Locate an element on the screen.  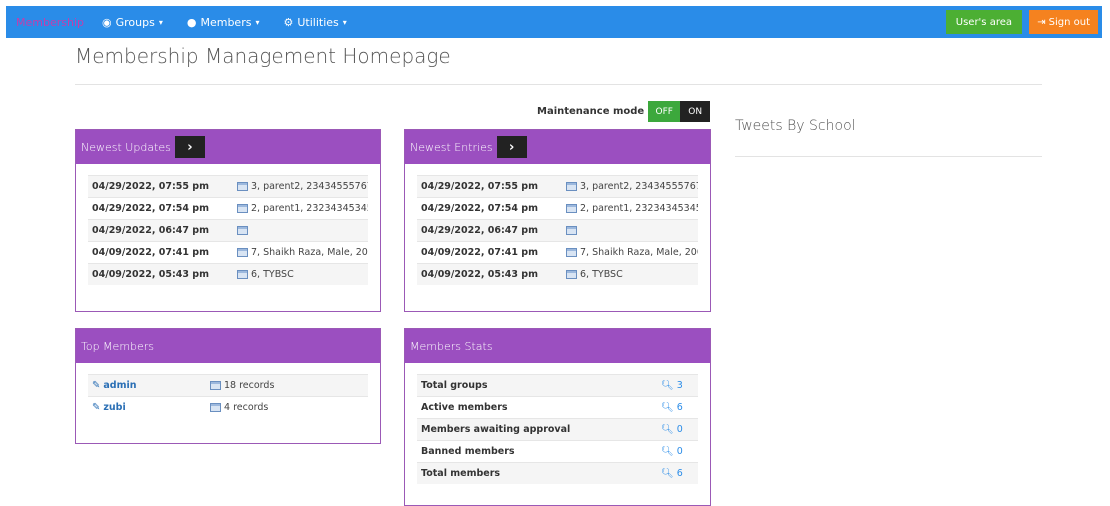
stat-value-link: 🔍︎ 3 is located at coordinates (679, 385).